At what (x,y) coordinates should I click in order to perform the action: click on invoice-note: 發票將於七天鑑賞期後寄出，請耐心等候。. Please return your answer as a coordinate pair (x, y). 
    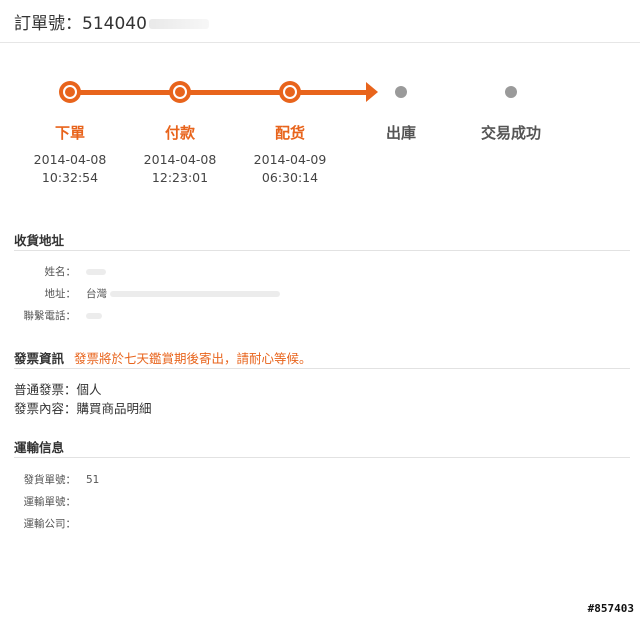
    Looking at the image, I should click on (193, 358).